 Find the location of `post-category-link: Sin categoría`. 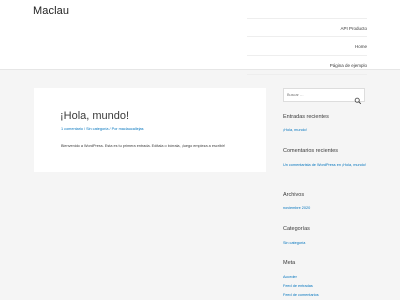

post-category-link: Sin categoría is located at coordinates (97, 129).